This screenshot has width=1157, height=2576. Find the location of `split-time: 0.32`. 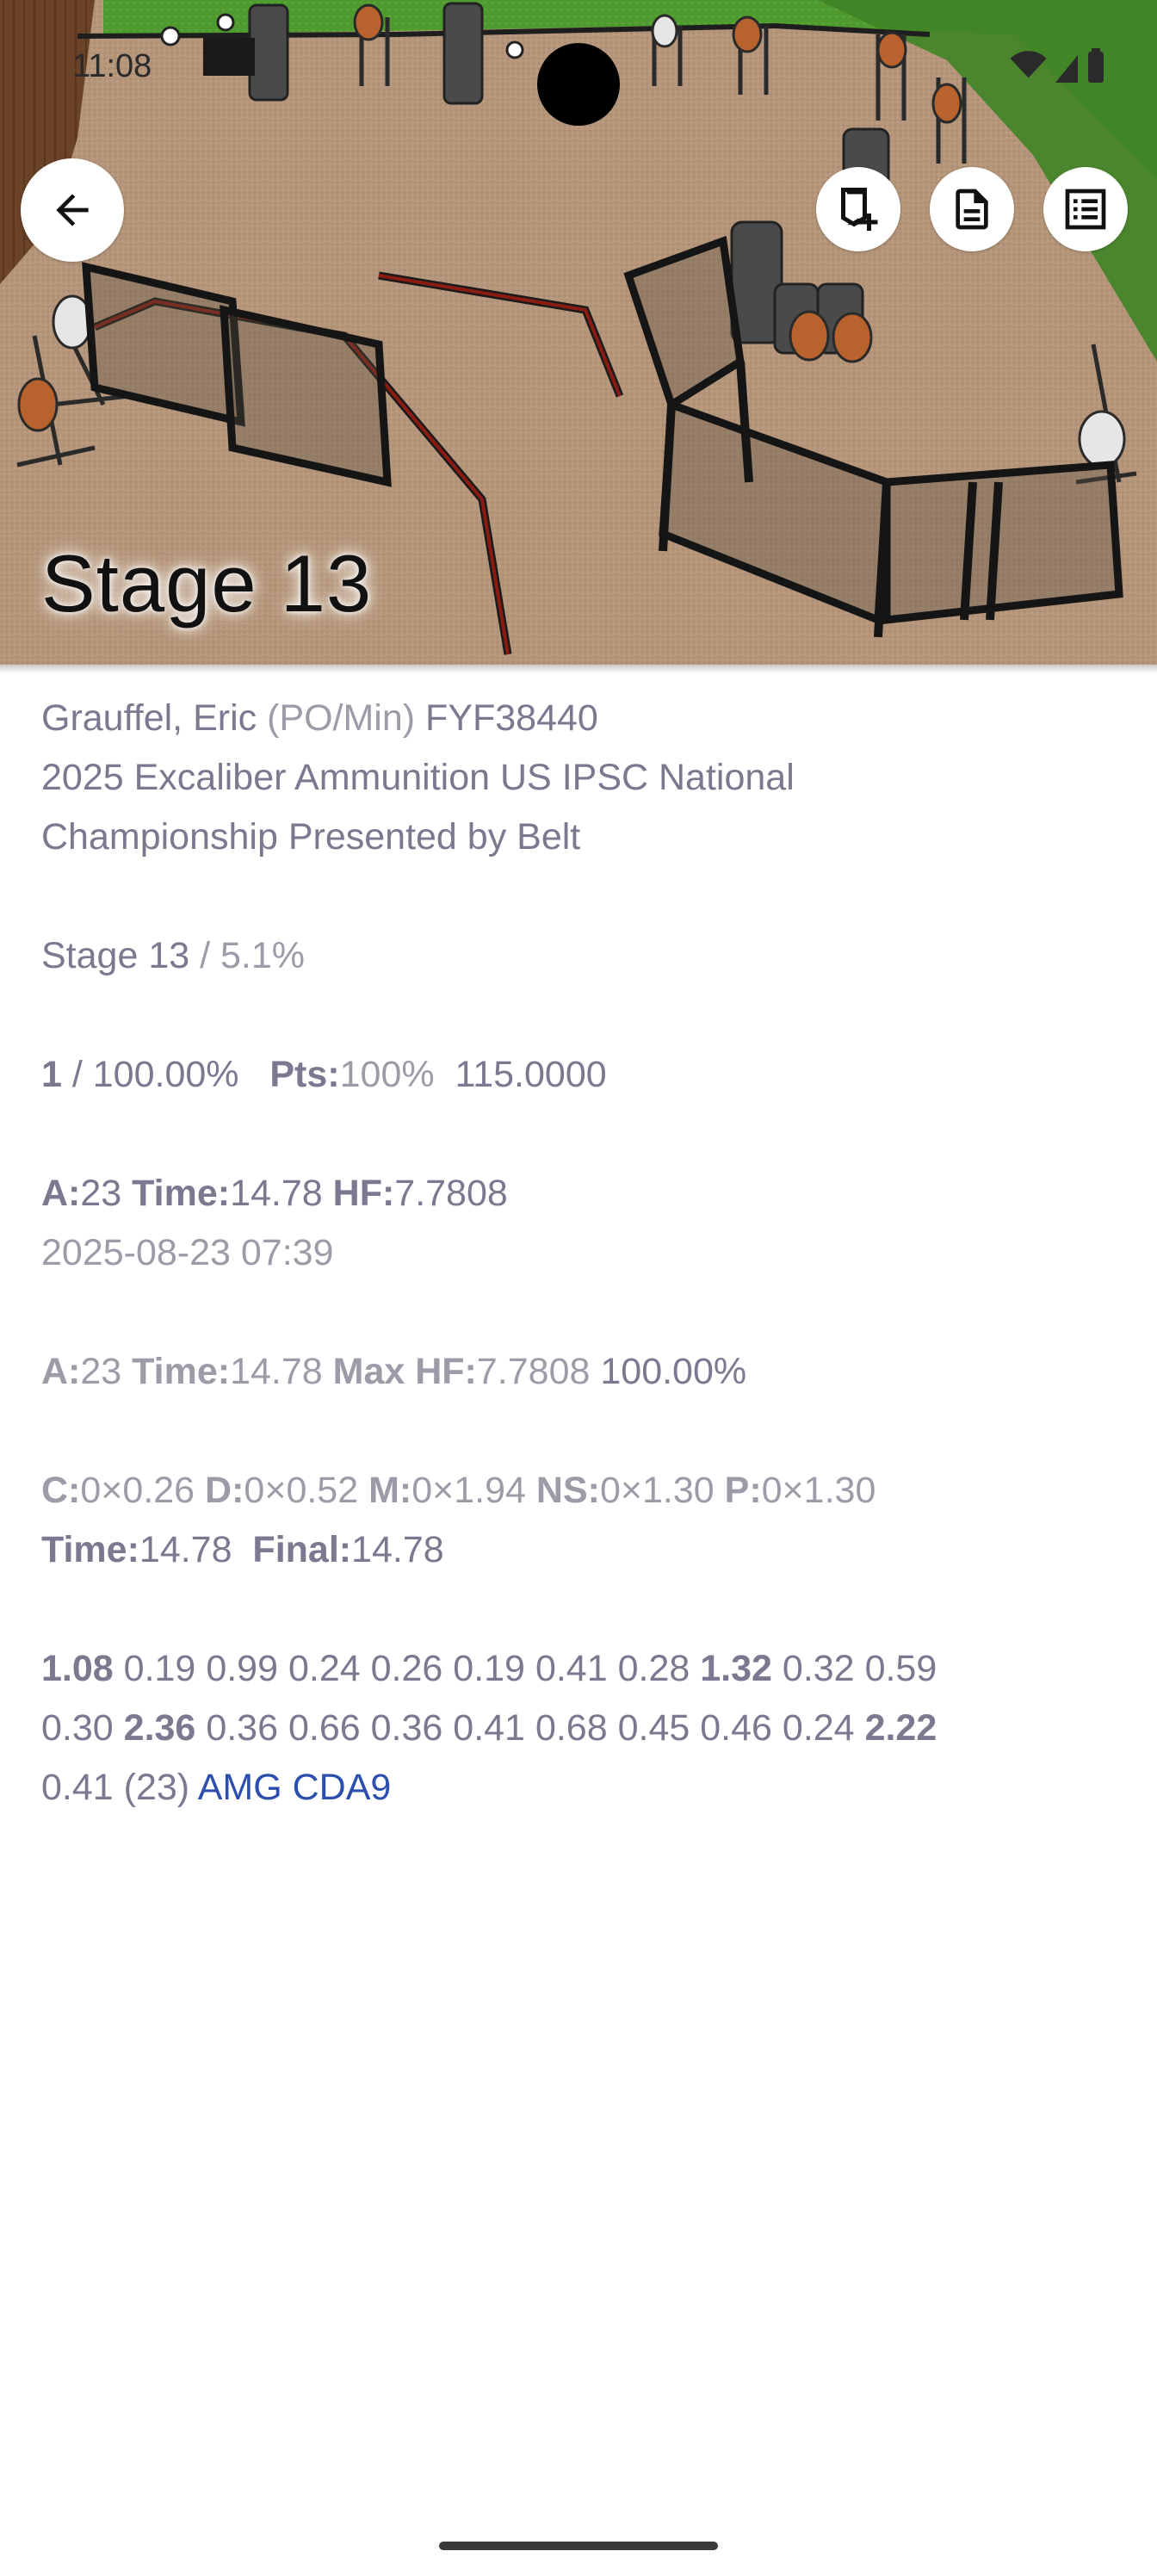

split-time: 0.32 is located at coordinates (819, 1669).